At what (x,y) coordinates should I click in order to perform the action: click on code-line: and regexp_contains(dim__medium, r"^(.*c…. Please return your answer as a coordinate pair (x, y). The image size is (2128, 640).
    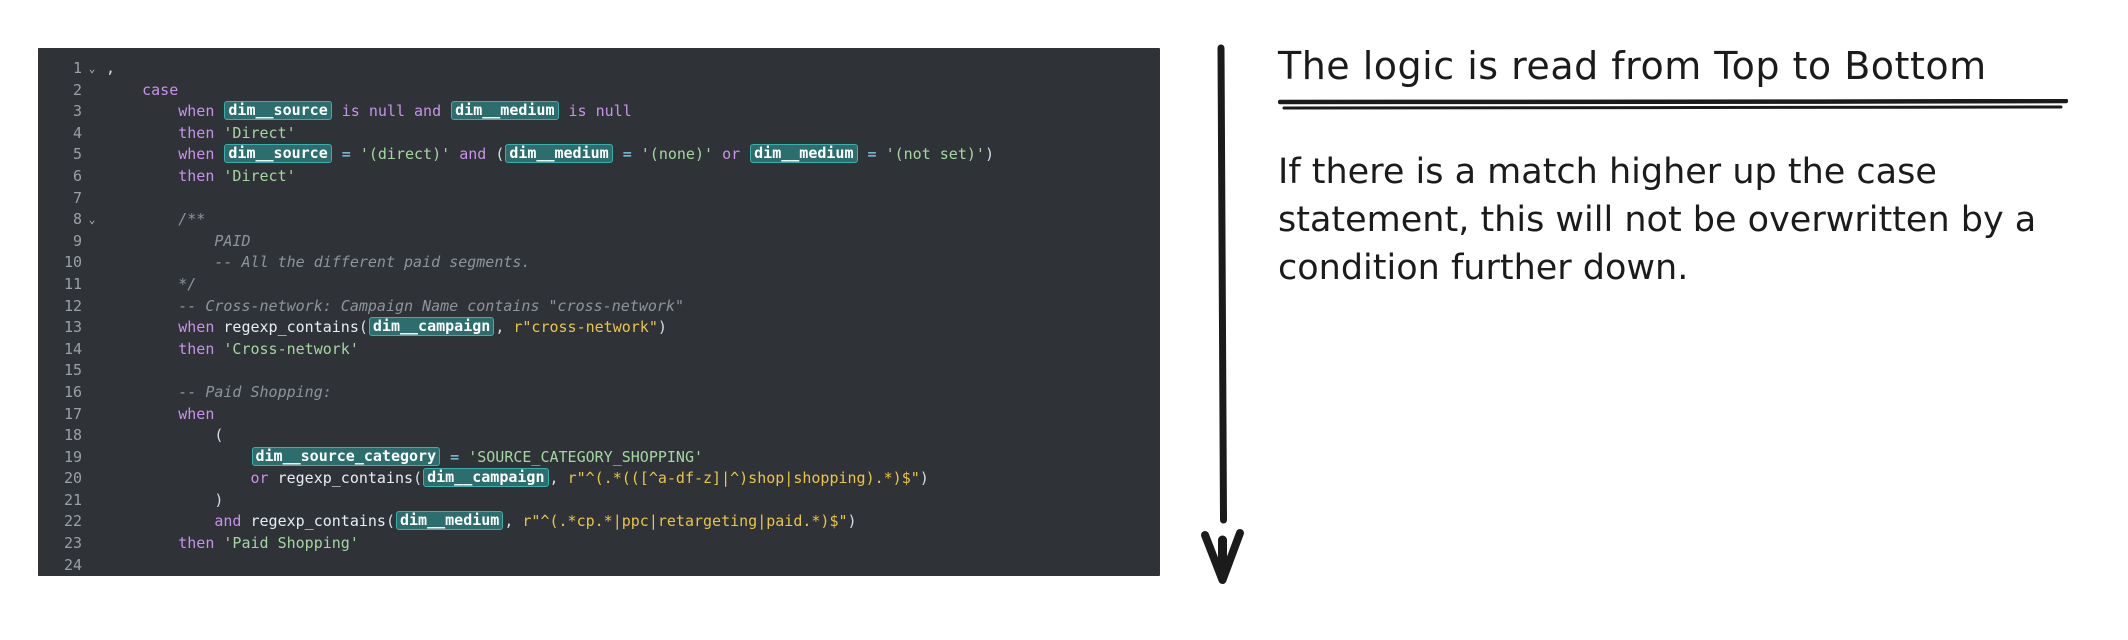
    Looking at the image, I should click on (633, 522).